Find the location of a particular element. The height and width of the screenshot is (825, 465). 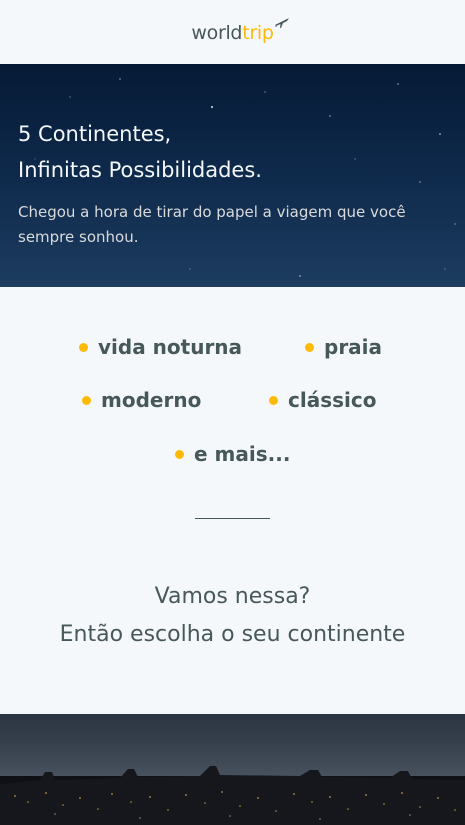

travel-type-label: clássico is located at coordinates (332, 400).